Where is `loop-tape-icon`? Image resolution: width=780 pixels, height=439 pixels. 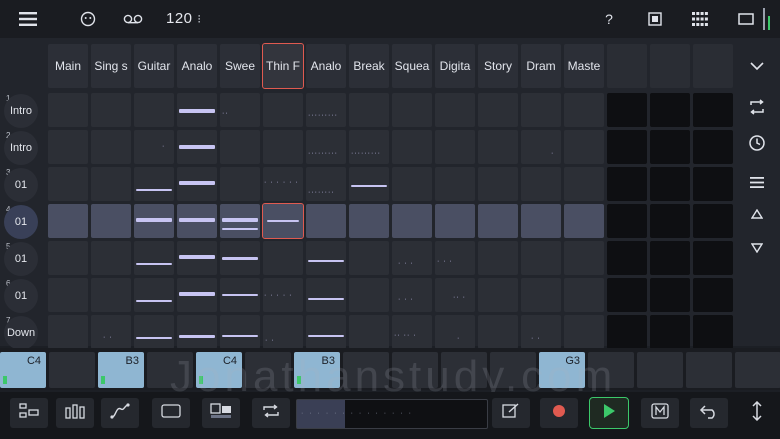 loop-tape-icon is located at coordinates (133, 19).